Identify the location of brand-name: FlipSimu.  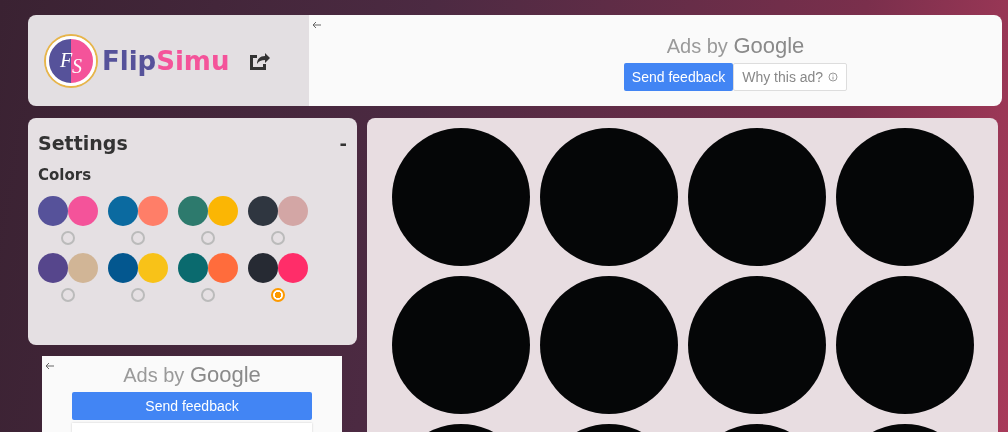
(166, 60).